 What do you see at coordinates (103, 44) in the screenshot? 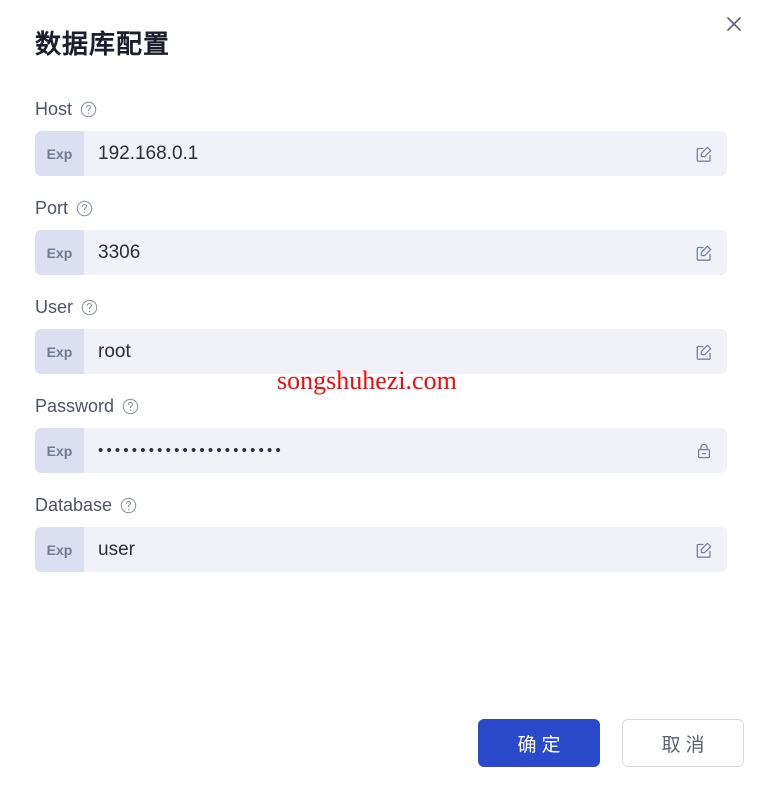
I see `dialog-title: 数据库配置` at bounding box center [103, 44].